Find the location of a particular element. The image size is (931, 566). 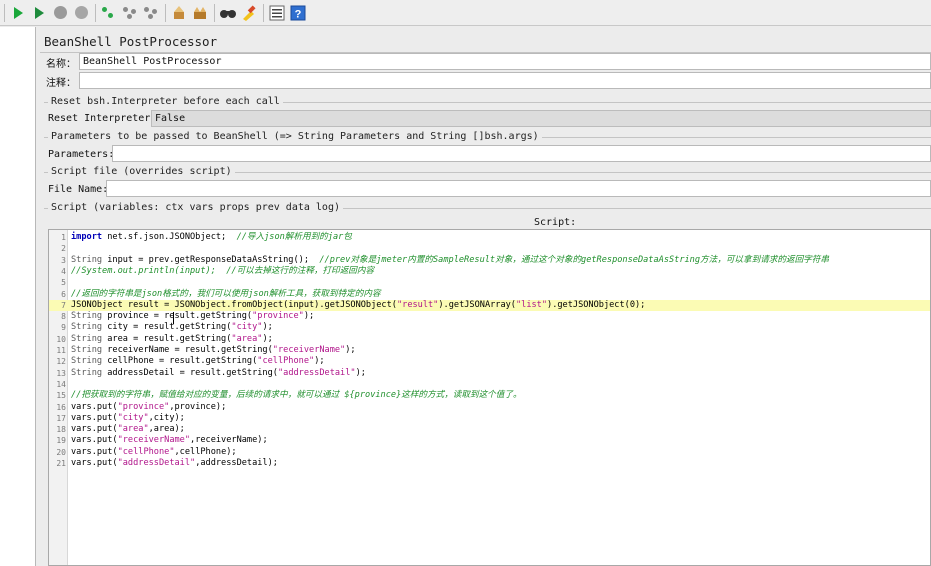

name-field: BeanShell PostProcessor is located at coordinates (505, 61).